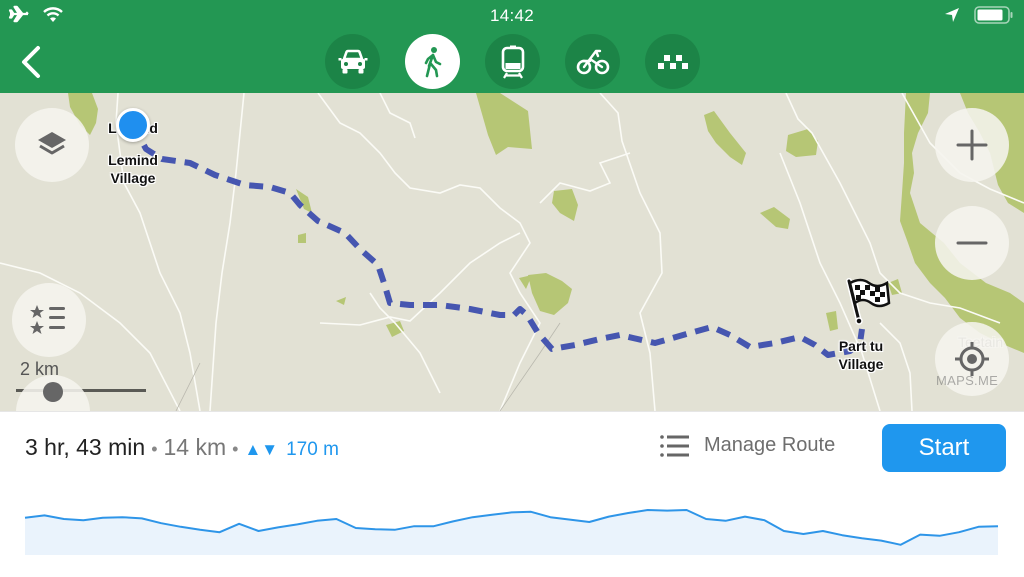 Image resolution: width=1024 pixels, height=577 pixels. I want to click on taxi-icon, so click(672, 61).